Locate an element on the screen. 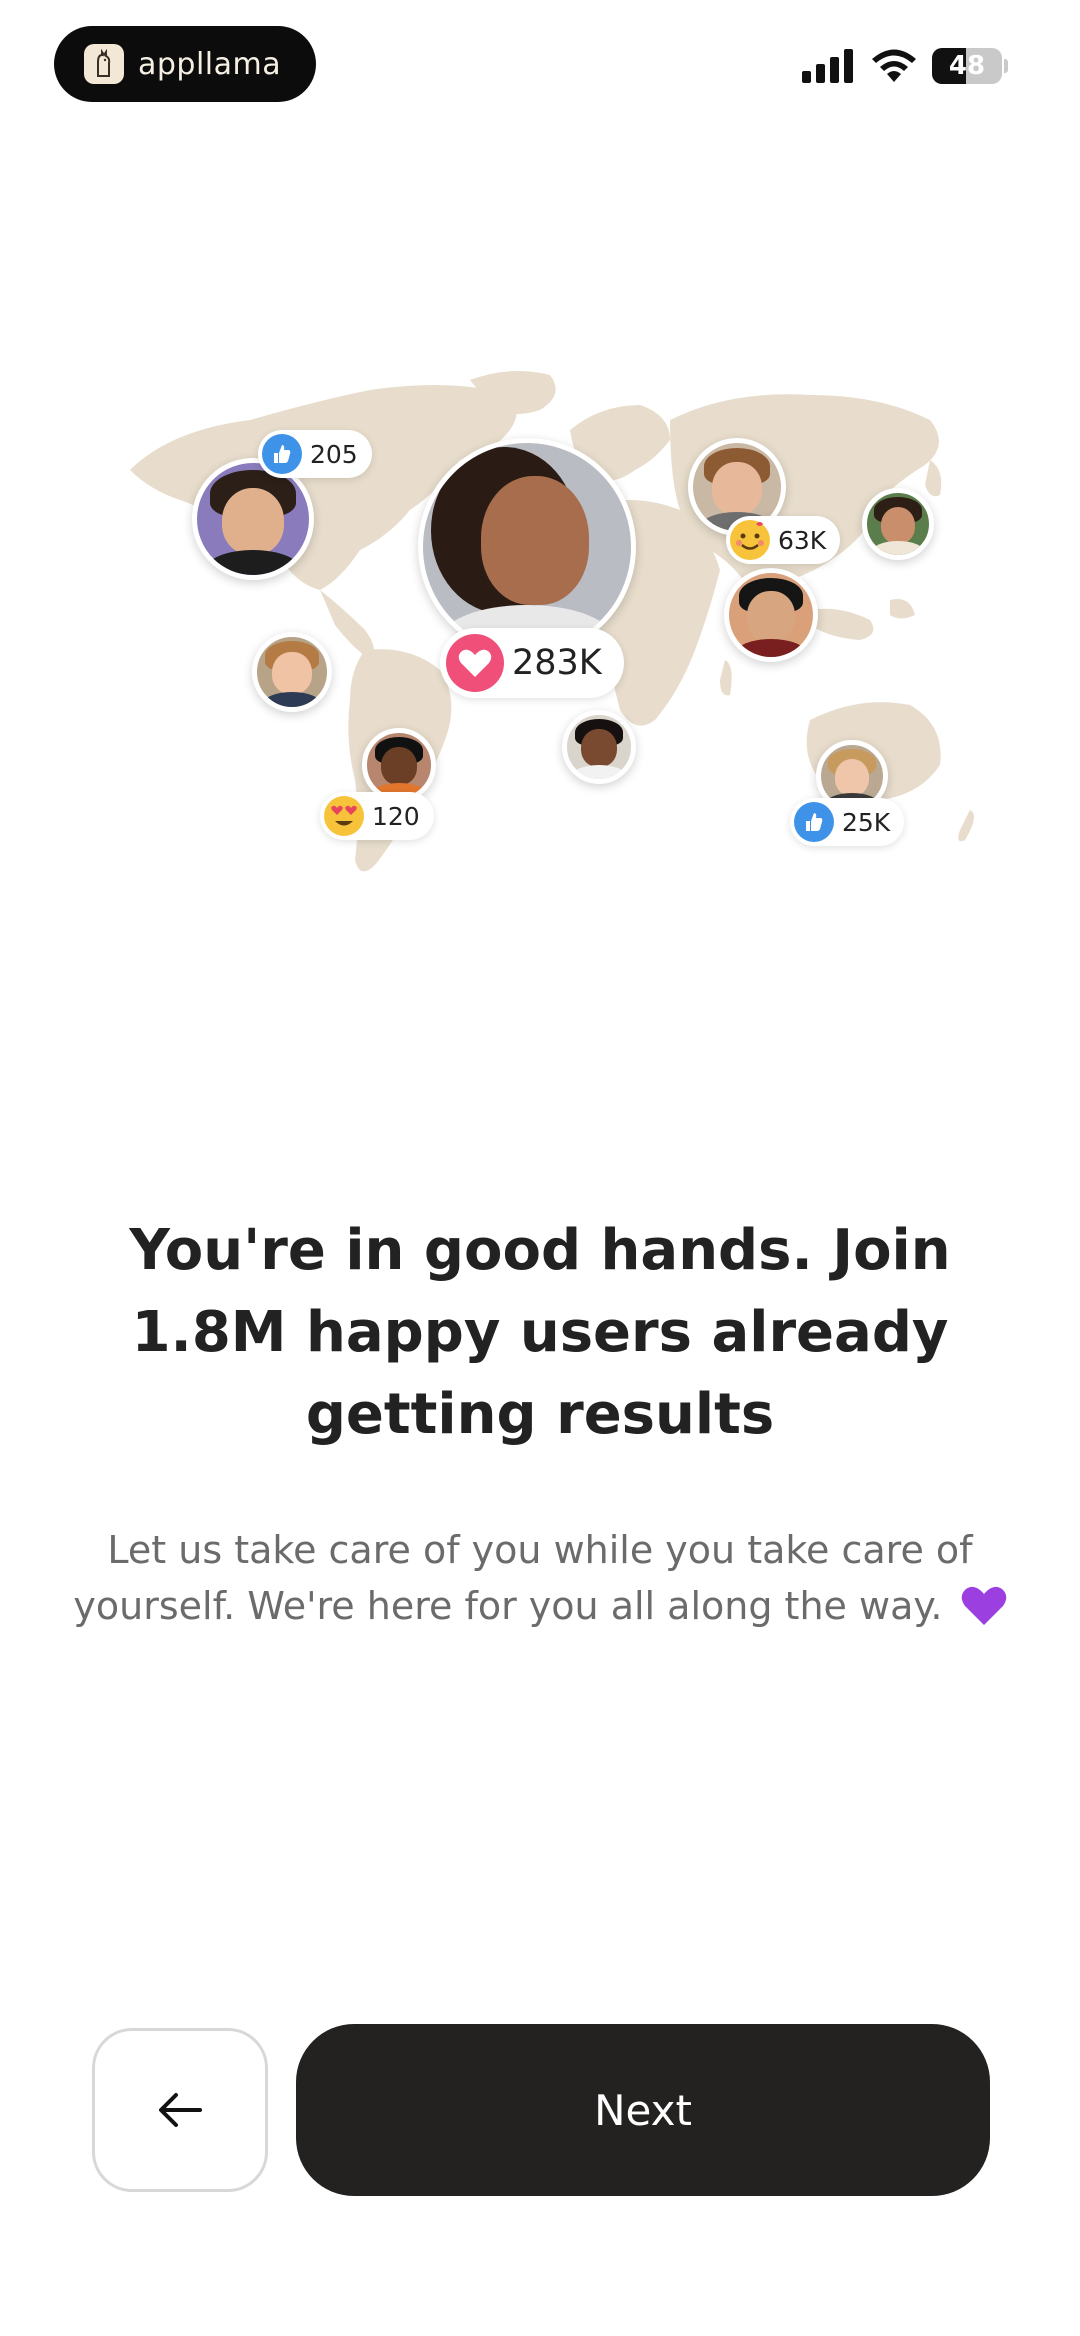 Image resolution: width=1080 pixels, height=2336 pixels. battery-indicator: 48 is located at coordinates (967, 66).